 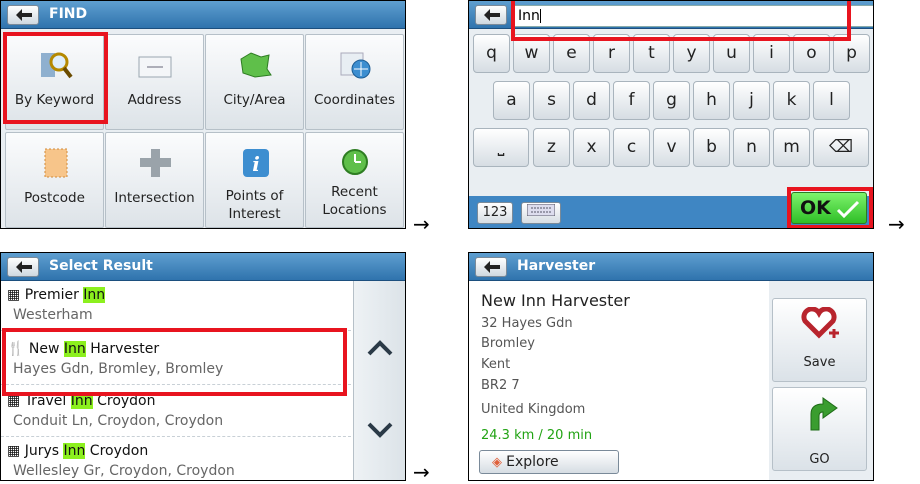 What do you see at coordinates (178, 307) in the screenshot?
I see `list-item: ▦ Premier Inn Westerham` at bounding box center [178, 307].